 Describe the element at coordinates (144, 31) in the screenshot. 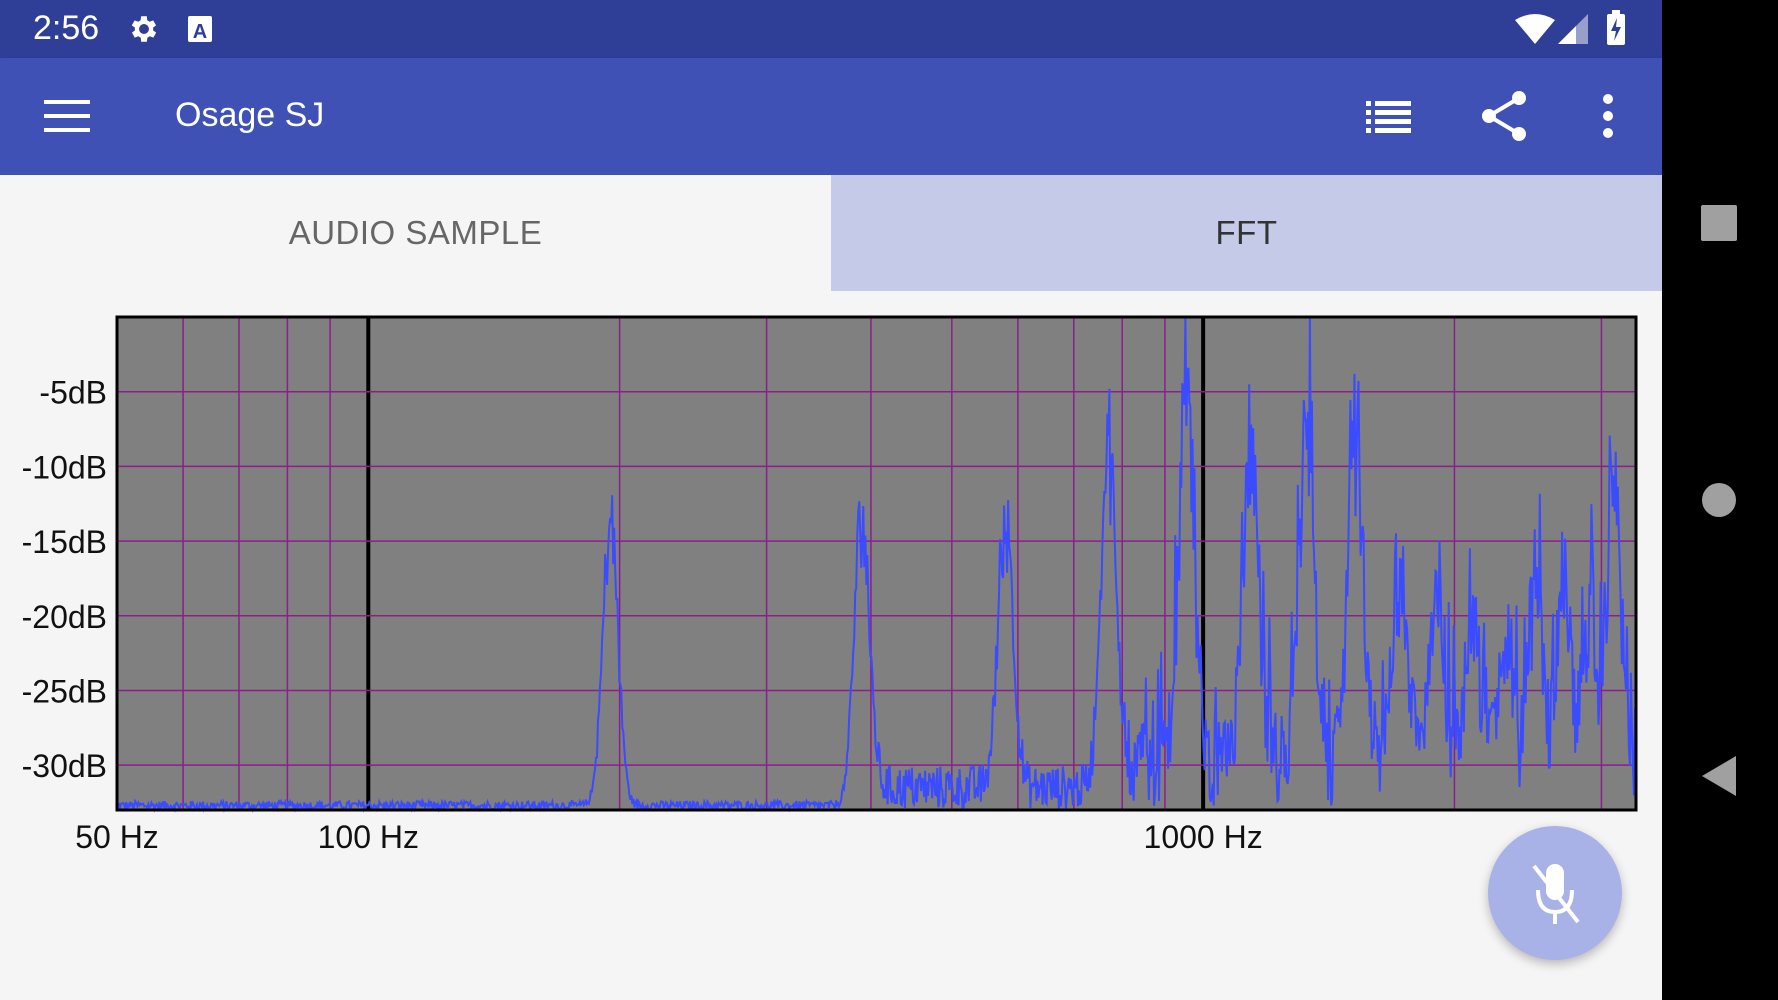

I see `gear-icon` at that location.